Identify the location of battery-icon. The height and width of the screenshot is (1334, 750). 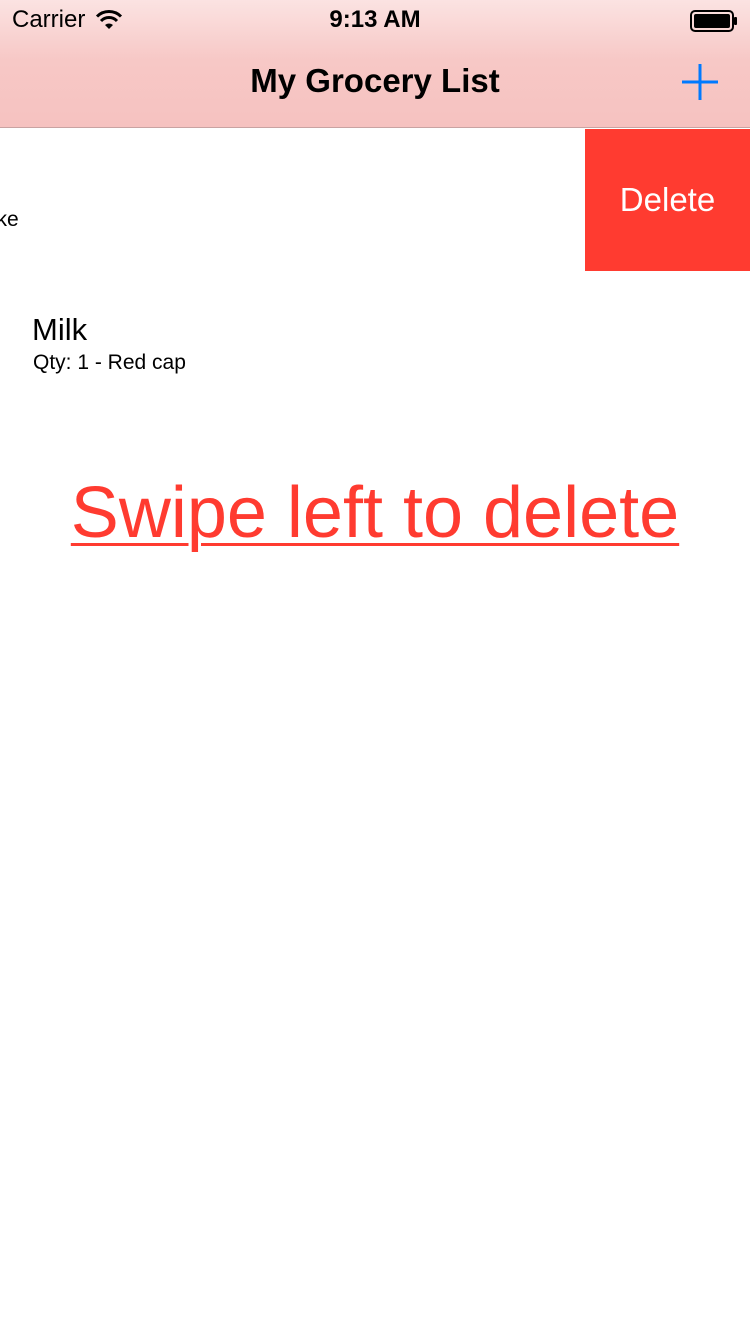
(713, 21).